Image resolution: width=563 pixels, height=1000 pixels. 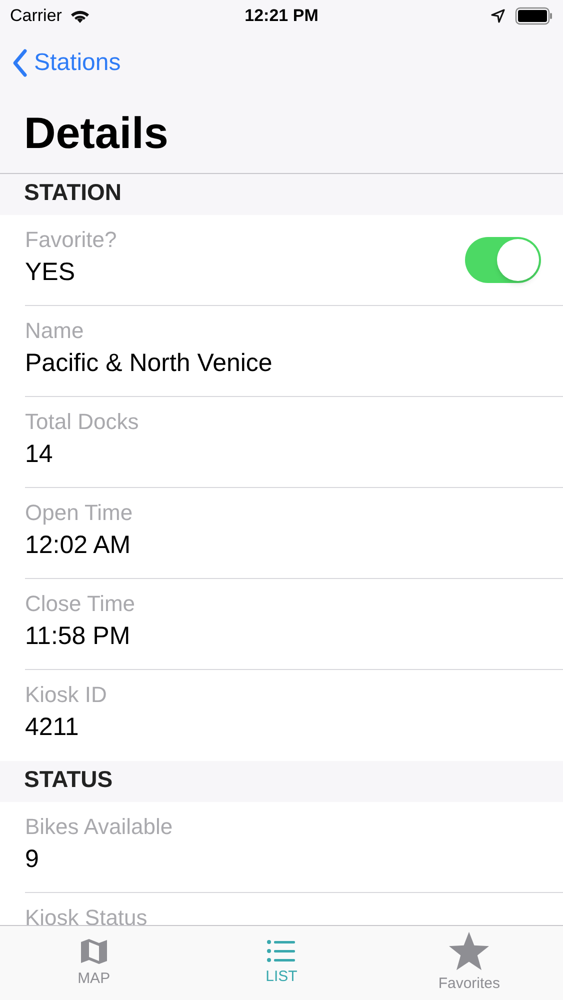 I want to click on location-arrow-icon, so click(x=498, y=16).